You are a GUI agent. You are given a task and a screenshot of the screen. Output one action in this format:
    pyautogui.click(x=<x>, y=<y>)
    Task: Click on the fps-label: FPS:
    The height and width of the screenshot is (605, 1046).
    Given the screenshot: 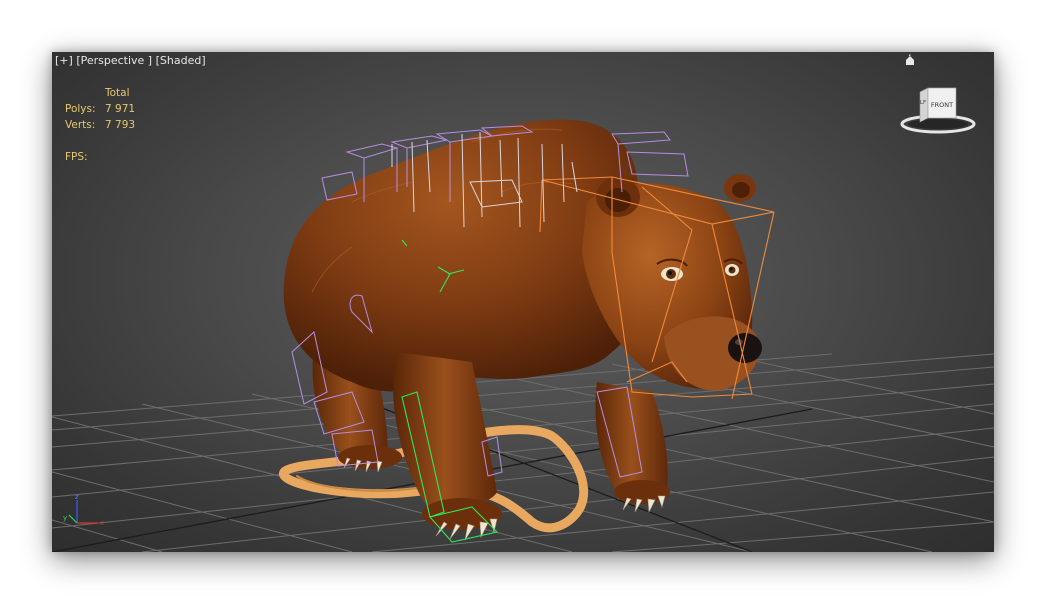 What is the action you would take?
    pyautogui.click(x=76, y=157)
    